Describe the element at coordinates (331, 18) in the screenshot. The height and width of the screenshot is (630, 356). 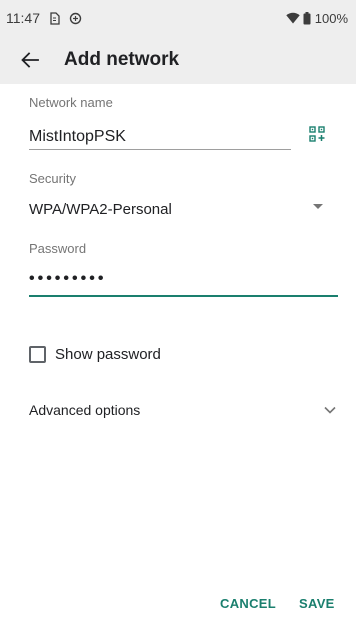
I see `battery-percent: 100%` at that location.